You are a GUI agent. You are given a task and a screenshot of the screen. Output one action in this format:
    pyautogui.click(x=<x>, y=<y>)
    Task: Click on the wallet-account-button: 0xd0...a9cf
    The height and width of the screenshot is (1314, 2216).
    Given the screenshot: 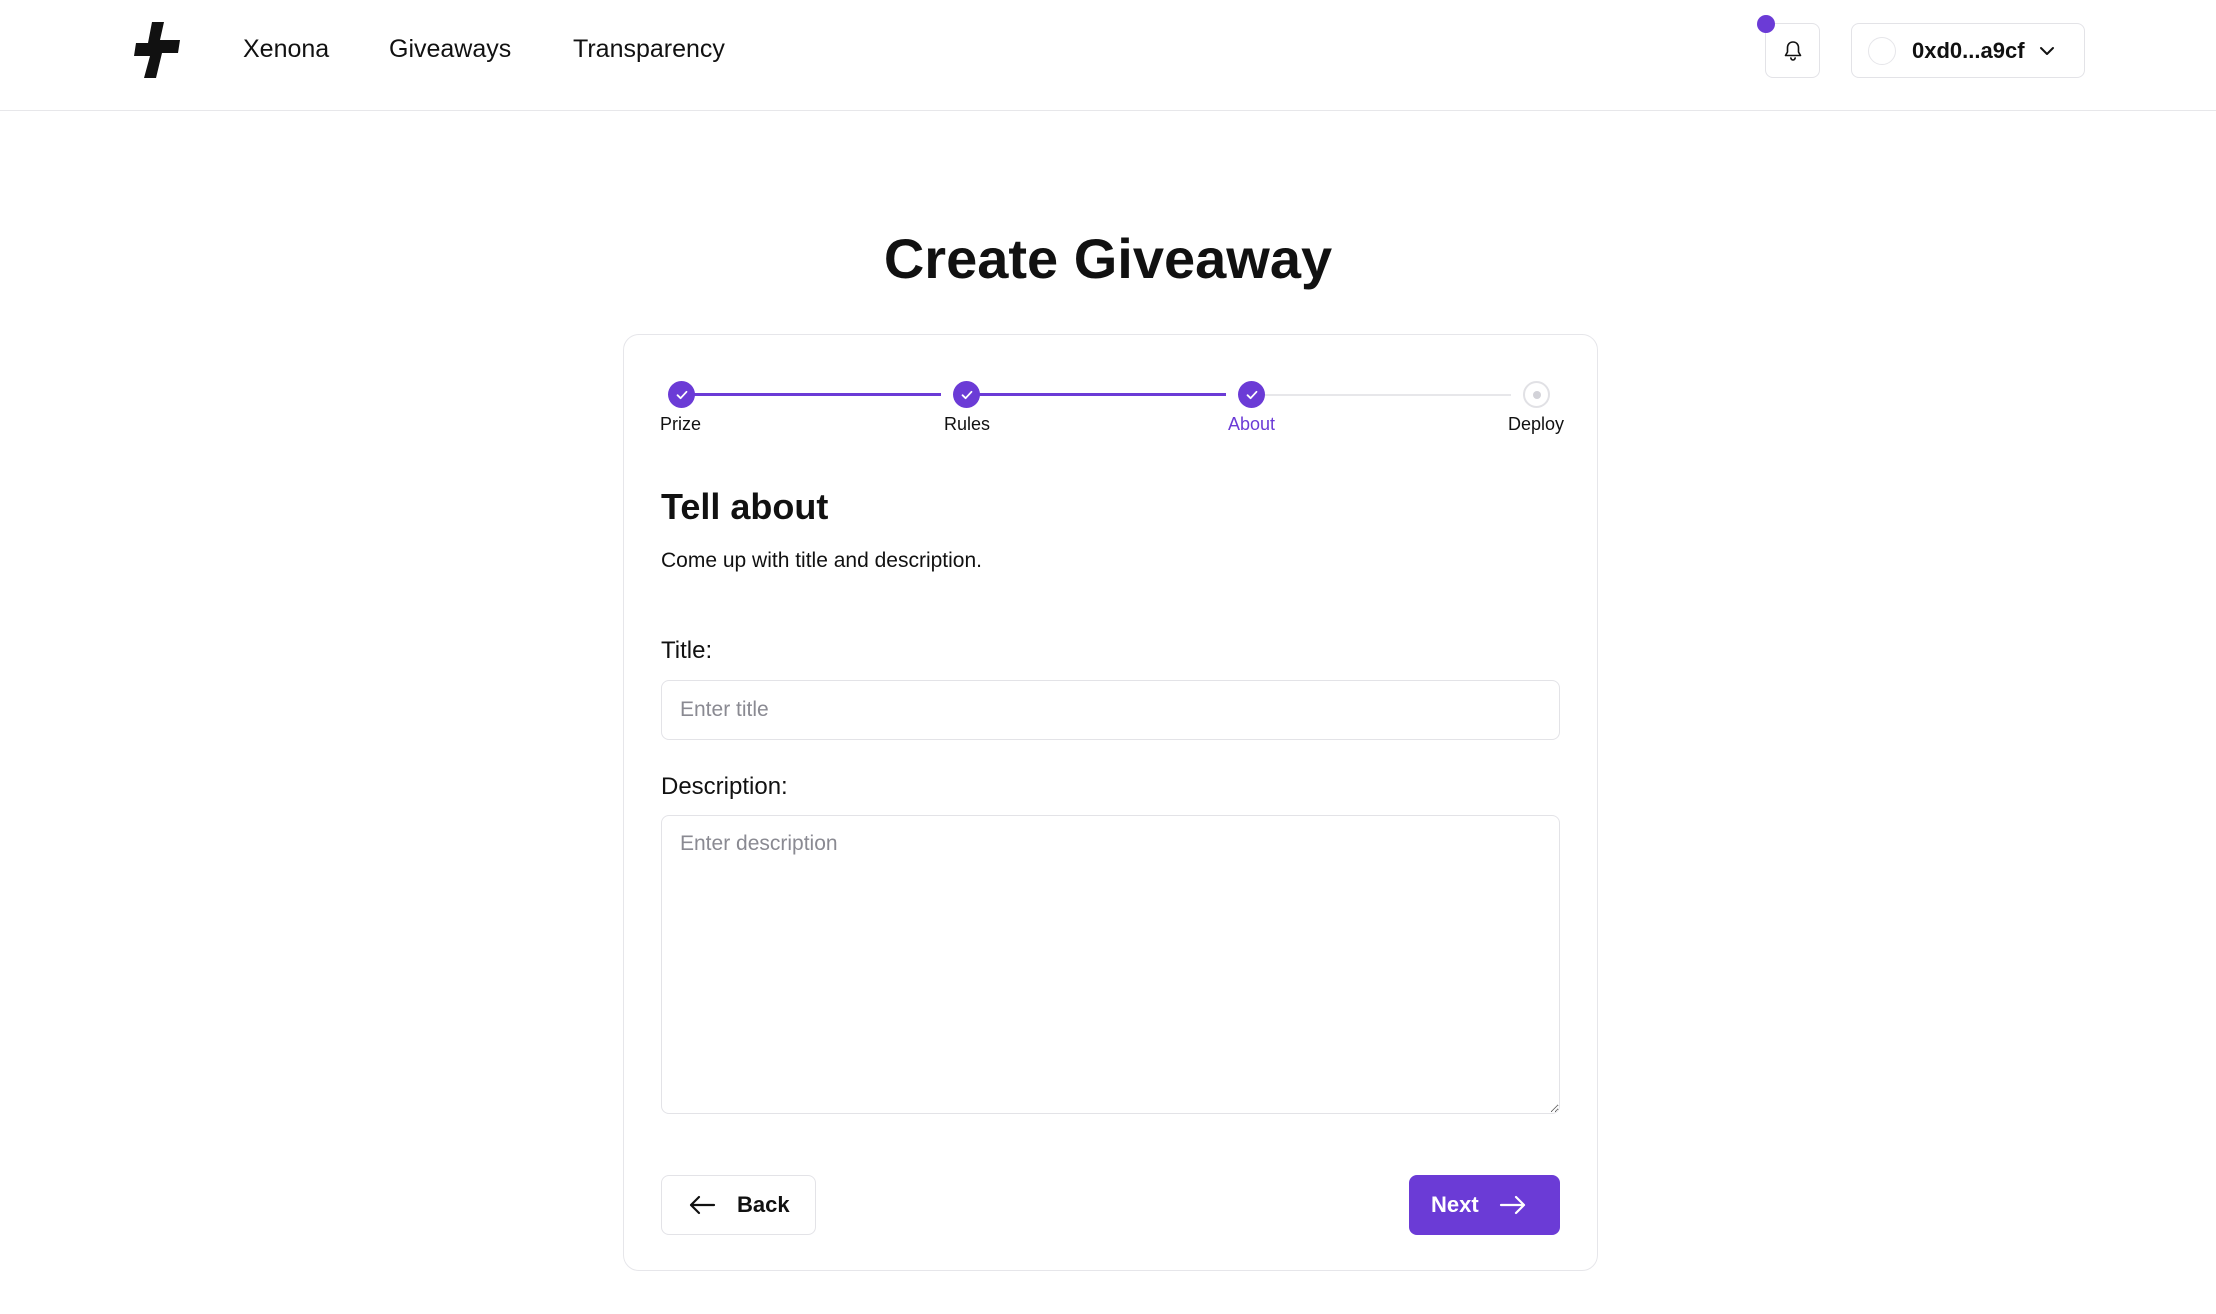 What is the action you would take?
    pyautogui.click(x=1968, y=50)
    